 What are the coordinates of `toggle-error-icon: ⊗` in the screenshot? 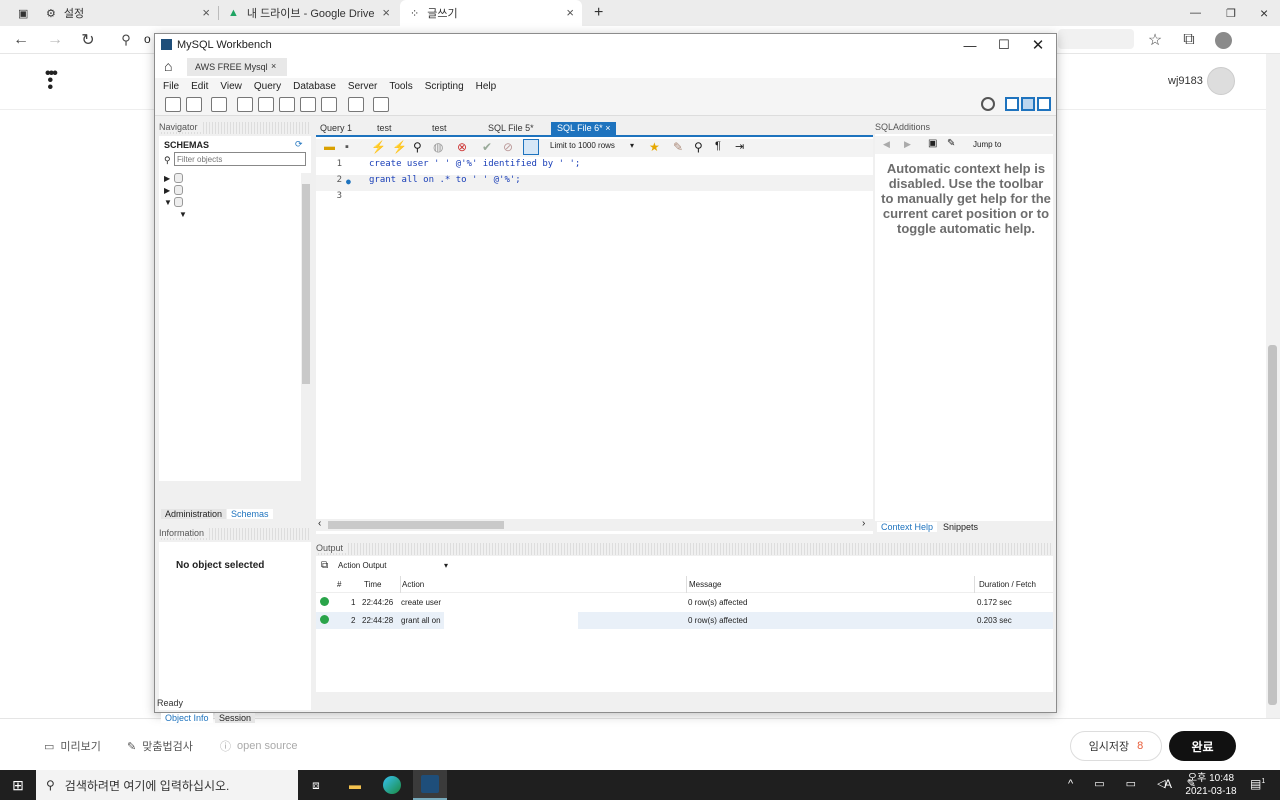 It's located at (462, 147).